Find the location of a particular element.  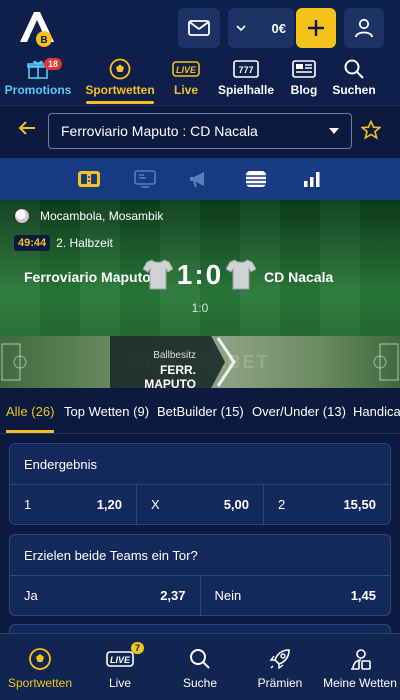

balance-dropdown: 0€ is located at coordinates (261, 28).